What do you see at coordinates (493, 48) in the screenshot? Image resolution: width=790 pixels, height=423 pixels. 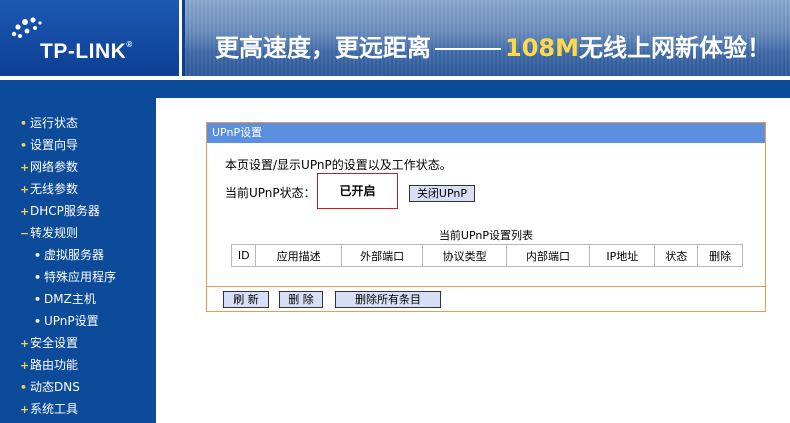 I see `slogan-text: 更高速度，更远距离 108M无线上网新体验！` at bounding box center [493, 48].